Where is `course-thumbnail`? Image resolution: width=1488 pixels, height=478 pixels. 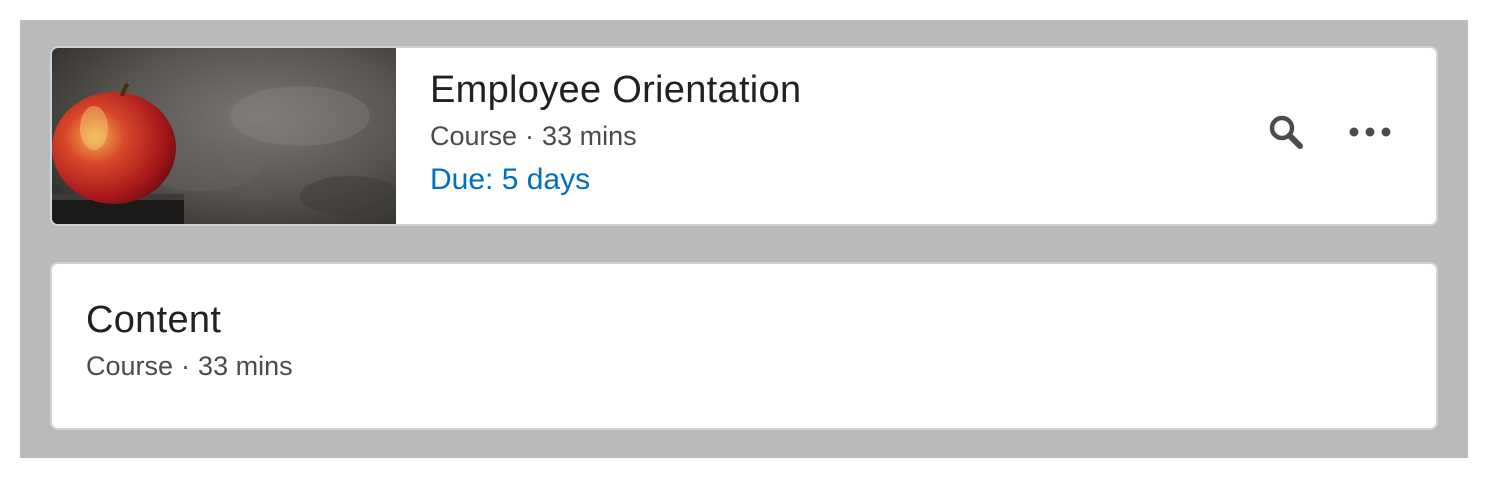 course-thumbnail is located at coordinates (224, 136).